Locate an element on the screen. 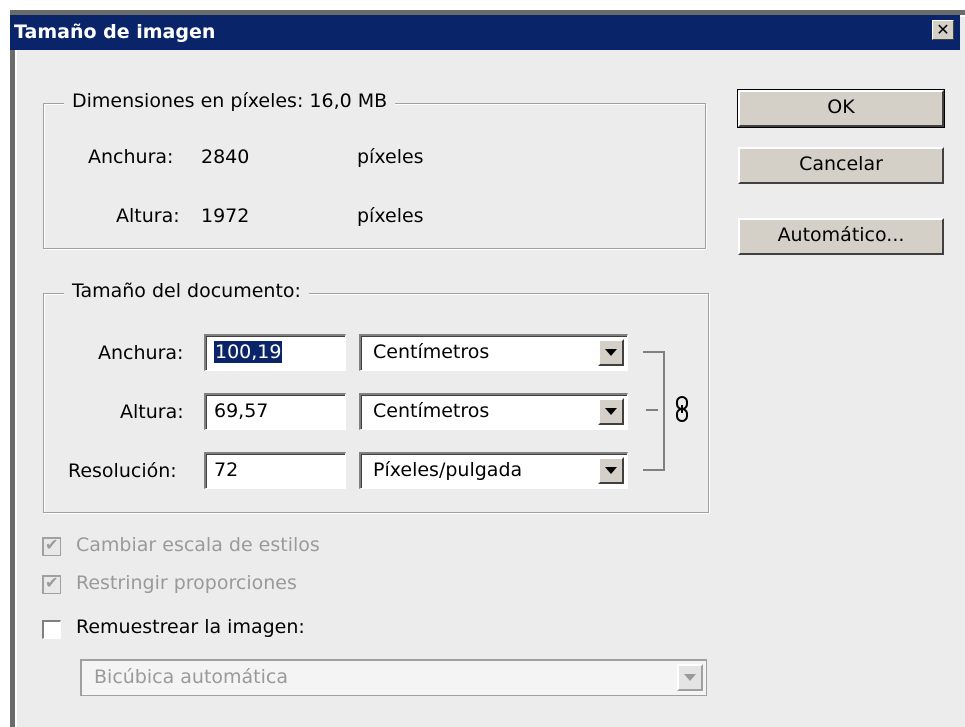  pixel-dimensions-legend: Dimensiones en píxeles: 16,0 MB is located at coordinates (230, 101).